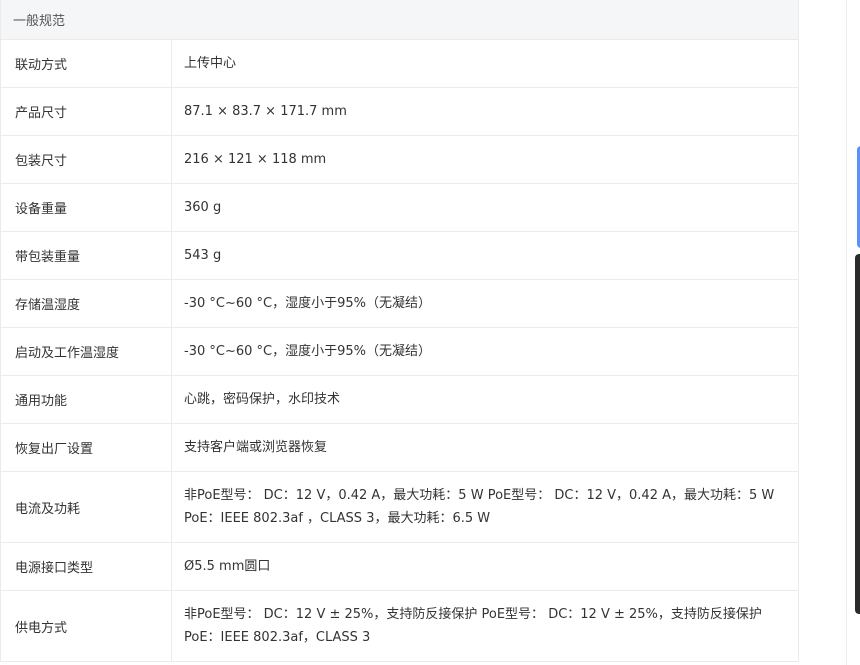  Describe the element at coordinates (399, 400) in the screenshot. I see `spec-row-general-functions: 通用功能 心跳，密码保护，水印技术` at that location.